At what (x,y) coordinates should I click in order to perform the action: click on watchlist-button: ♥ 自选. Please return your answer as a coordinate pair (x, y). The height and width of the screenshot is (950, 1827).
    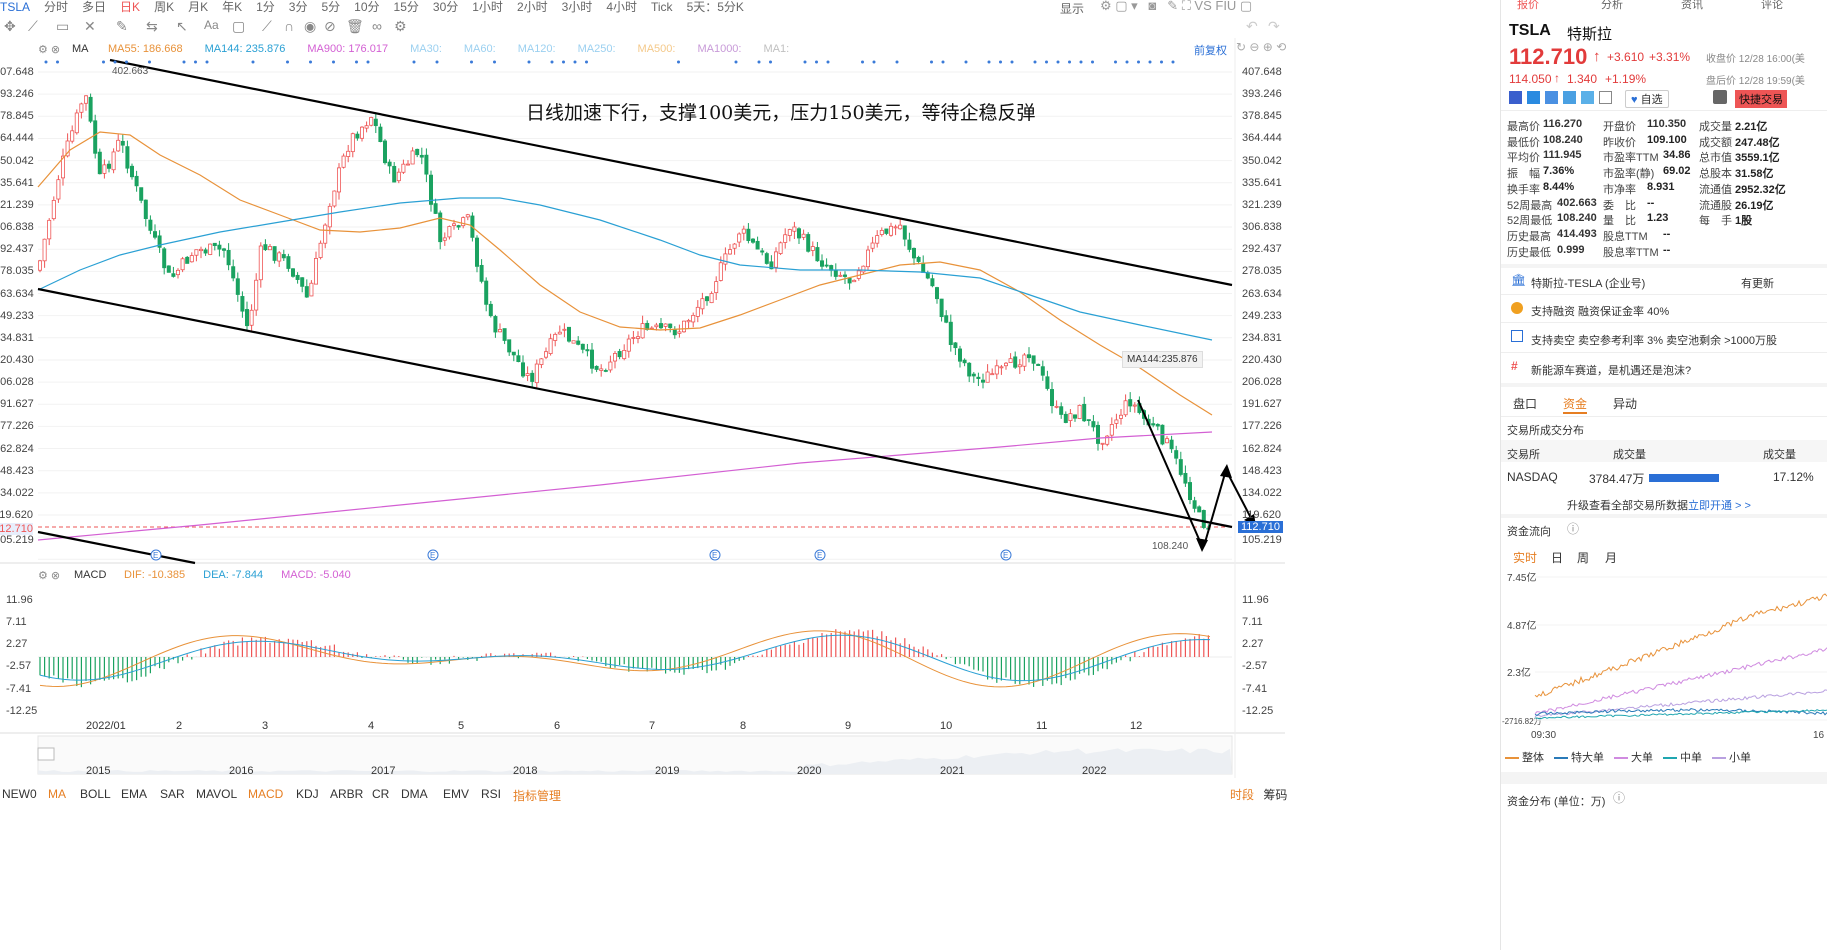
    Looking at the image, I should click on (1647, 99).